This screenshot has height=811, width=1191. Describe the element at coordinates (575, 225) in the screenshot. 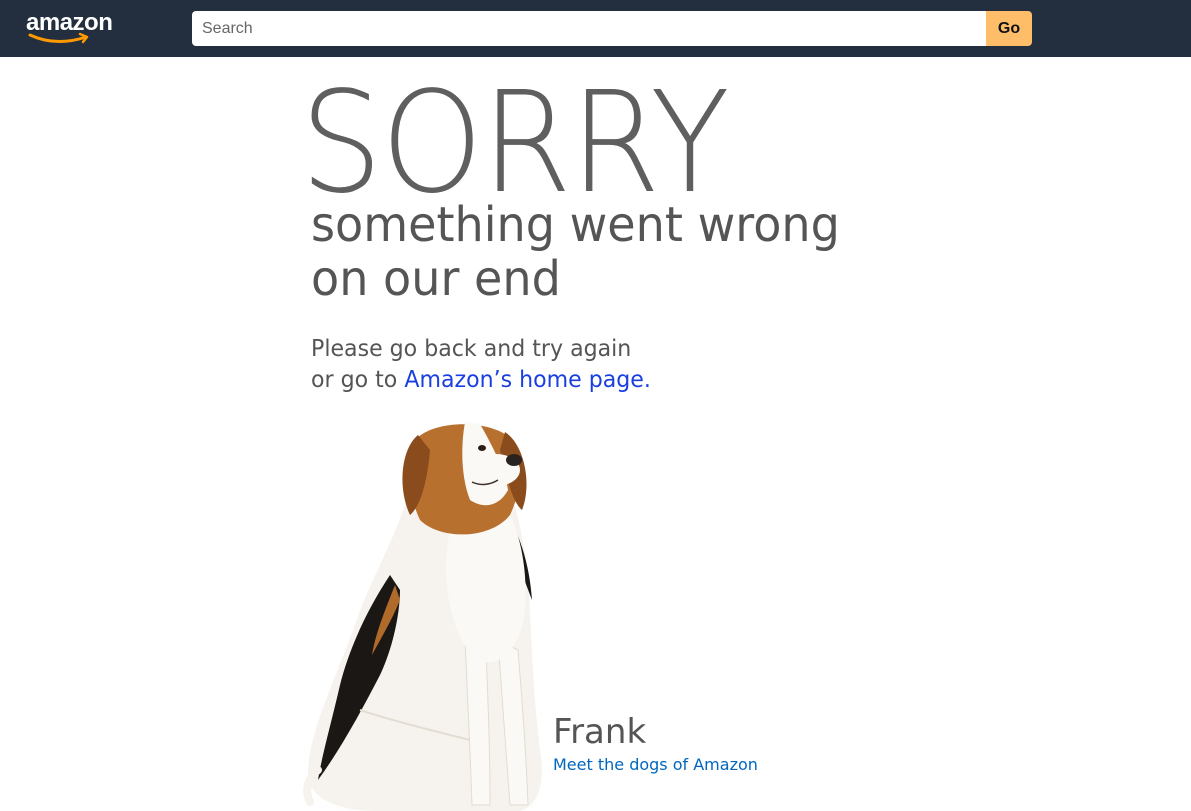

I see `error-subtitle-line-1: something went wrong` at that location.